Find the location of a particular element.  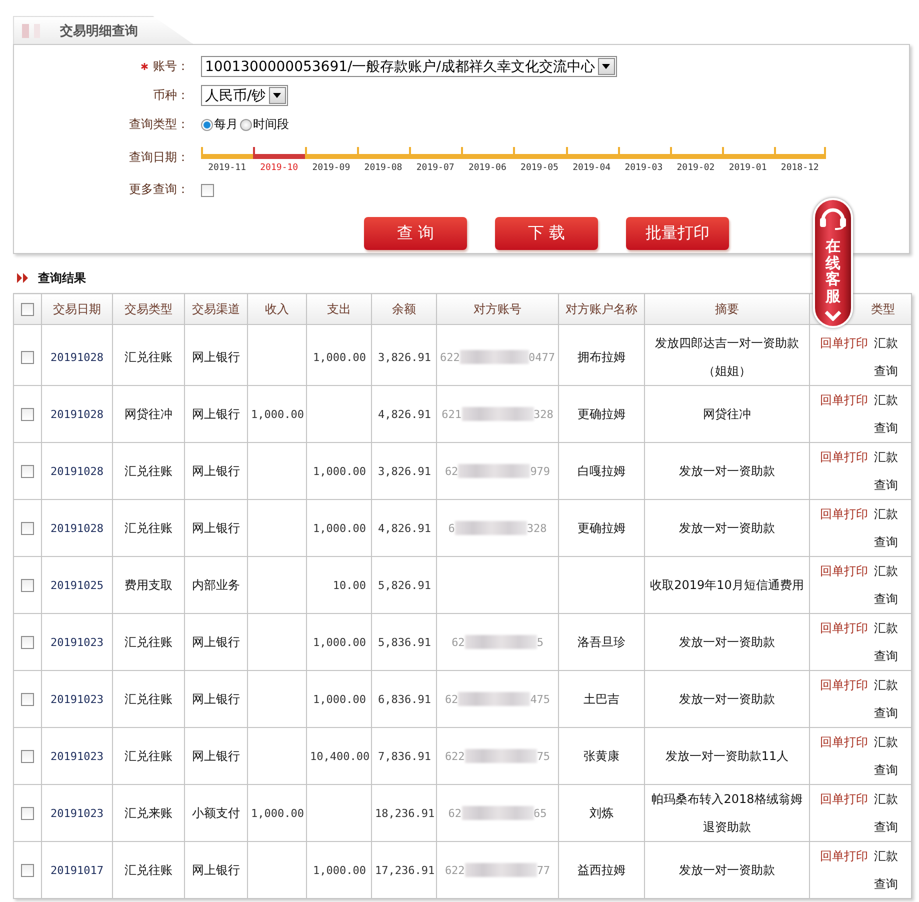

table-cell: 979 is located at coordinates (540, 471).